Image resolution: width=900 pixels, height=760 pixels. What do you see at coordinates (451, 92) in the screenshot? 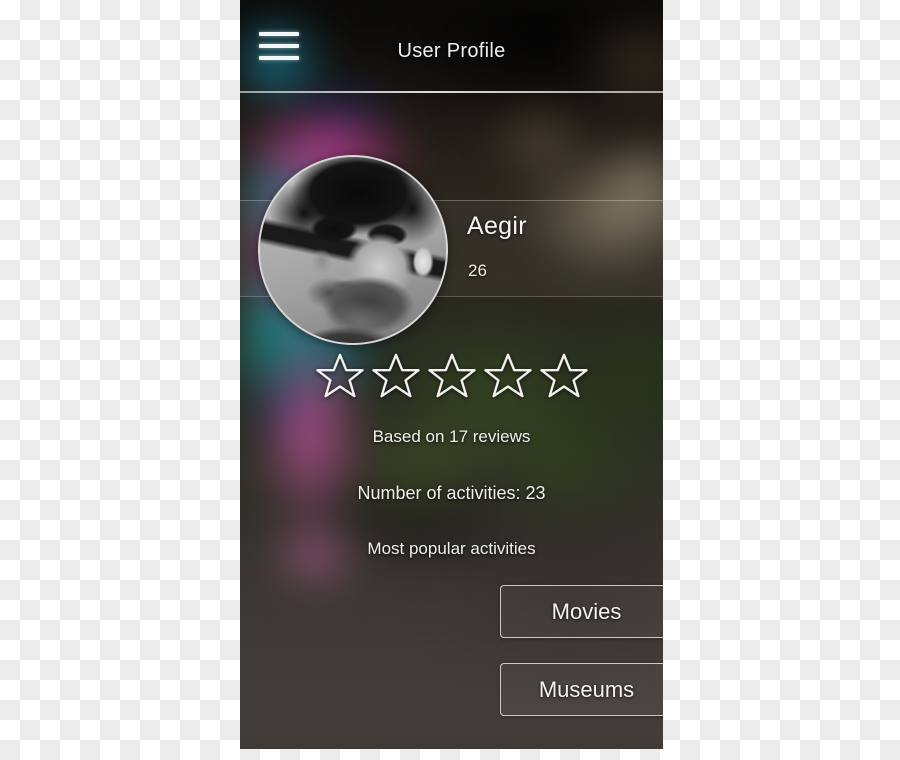
I see `header-divider` at bounding box center [451, 92].